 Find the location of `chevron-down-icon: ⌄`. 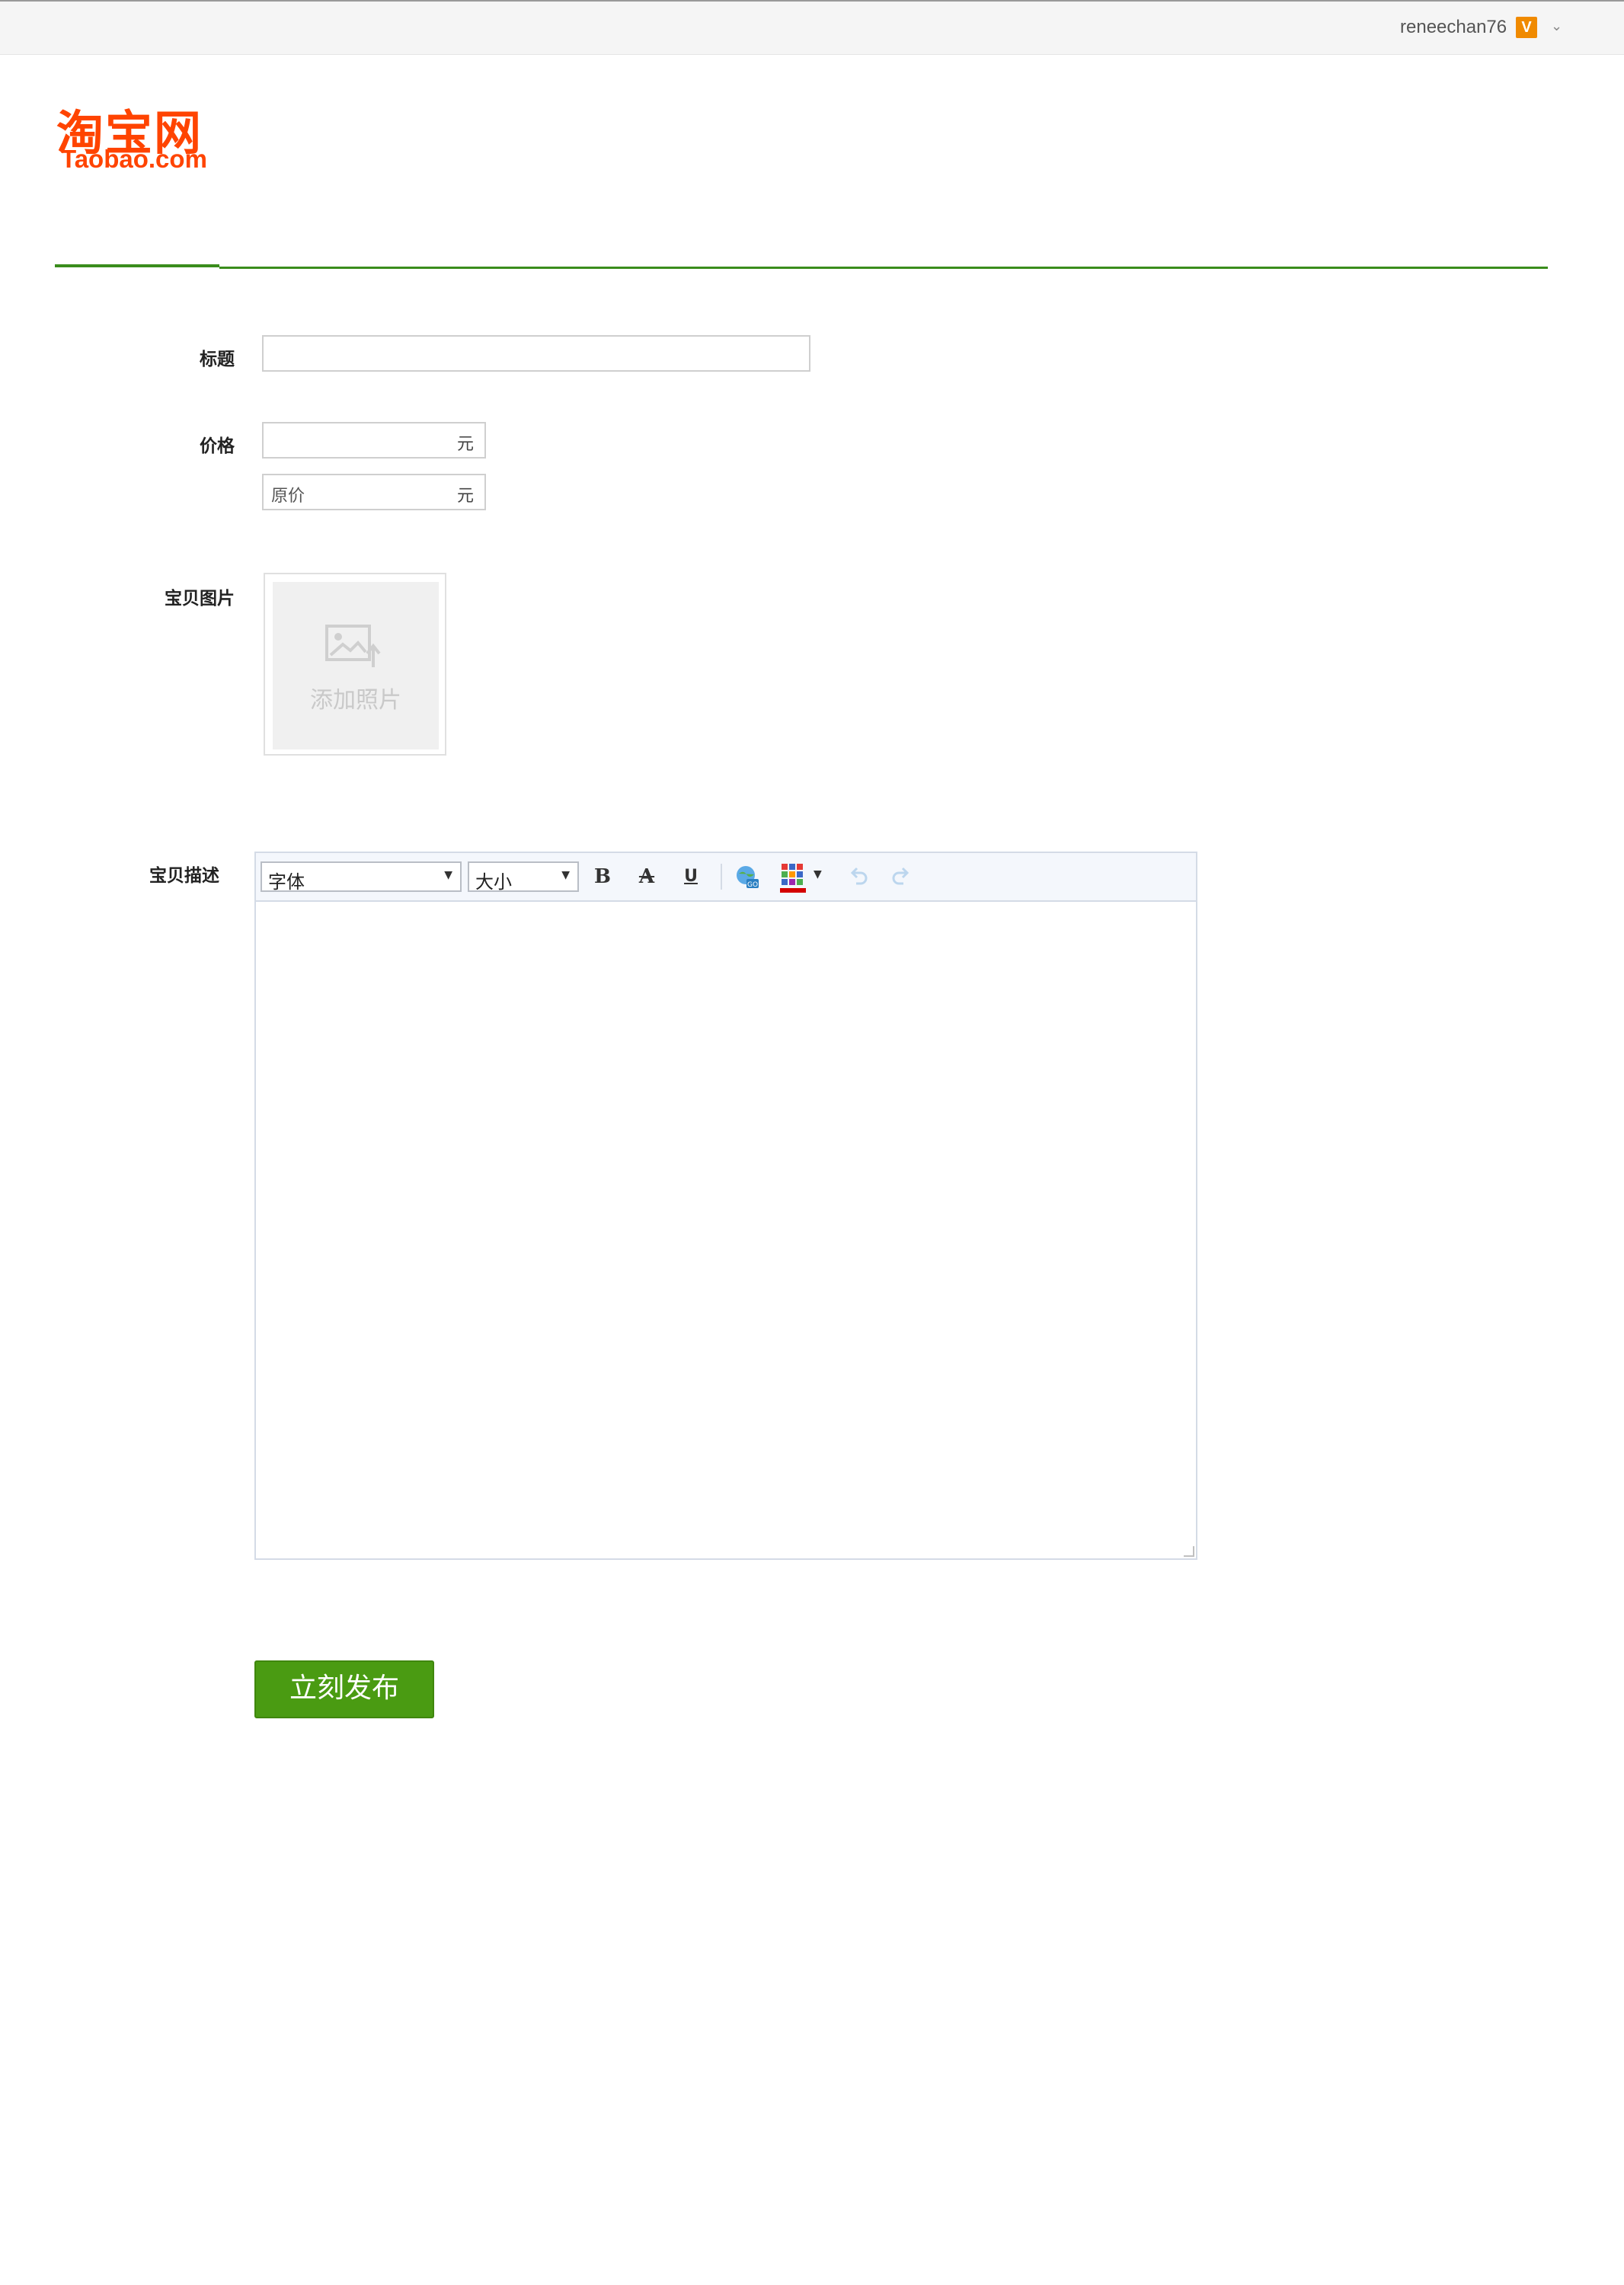

chevron-down-icon: ⌄ is located at coordinates (1556, 26).